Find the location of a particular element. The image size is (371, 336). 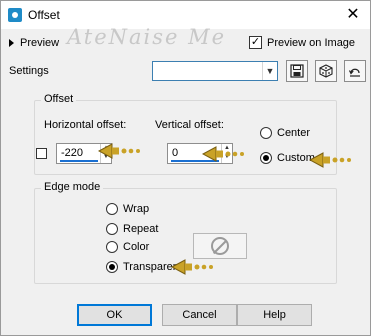

edge-mode-title: Edge mode is located at coordinates (72, 187).